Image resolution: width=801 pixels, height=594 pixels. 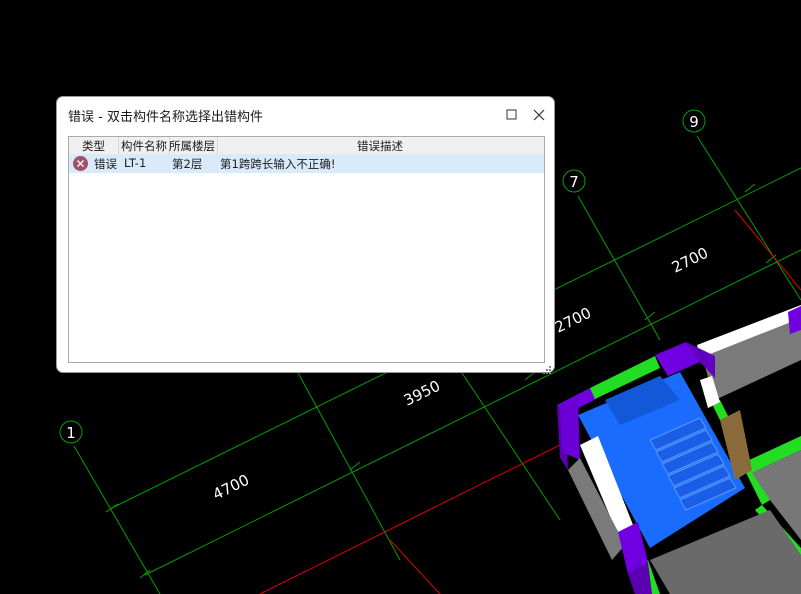 What do you see at coordinates (690, 260) in the screenshot?
I see `dimension-2700-b: 2700` at bounding box center [690, 260].